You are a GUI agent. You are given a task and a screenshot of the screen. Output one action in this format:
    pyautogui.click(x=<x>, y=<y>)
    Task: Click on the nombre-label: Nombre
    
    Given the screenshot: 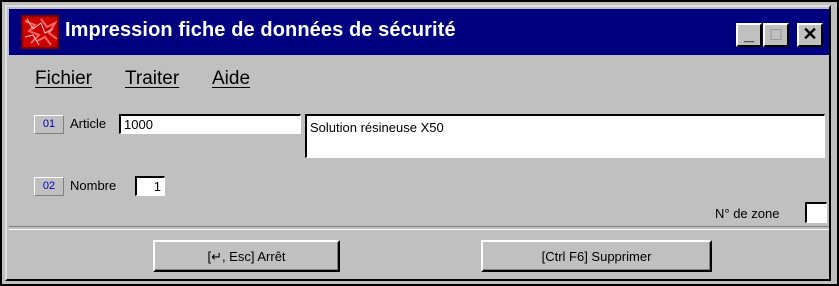 What is the action you would take?
    pyautogui.click(x=93, y=185)
    